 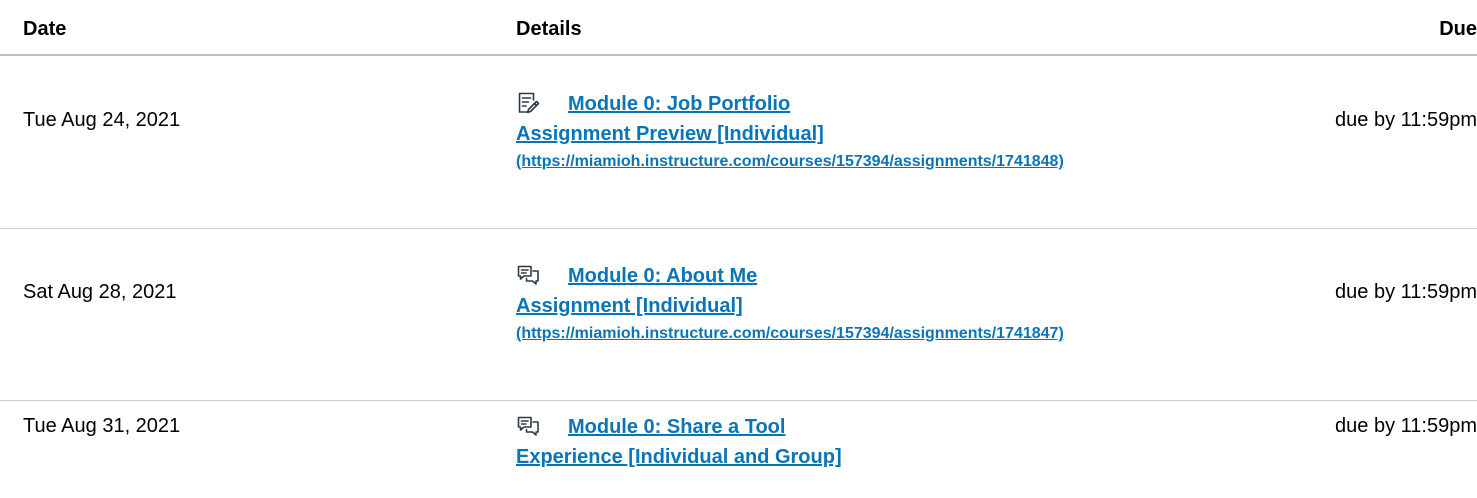 I want to click on row-date: Tue Aug 24, 2021, so click(x=102, y=120).